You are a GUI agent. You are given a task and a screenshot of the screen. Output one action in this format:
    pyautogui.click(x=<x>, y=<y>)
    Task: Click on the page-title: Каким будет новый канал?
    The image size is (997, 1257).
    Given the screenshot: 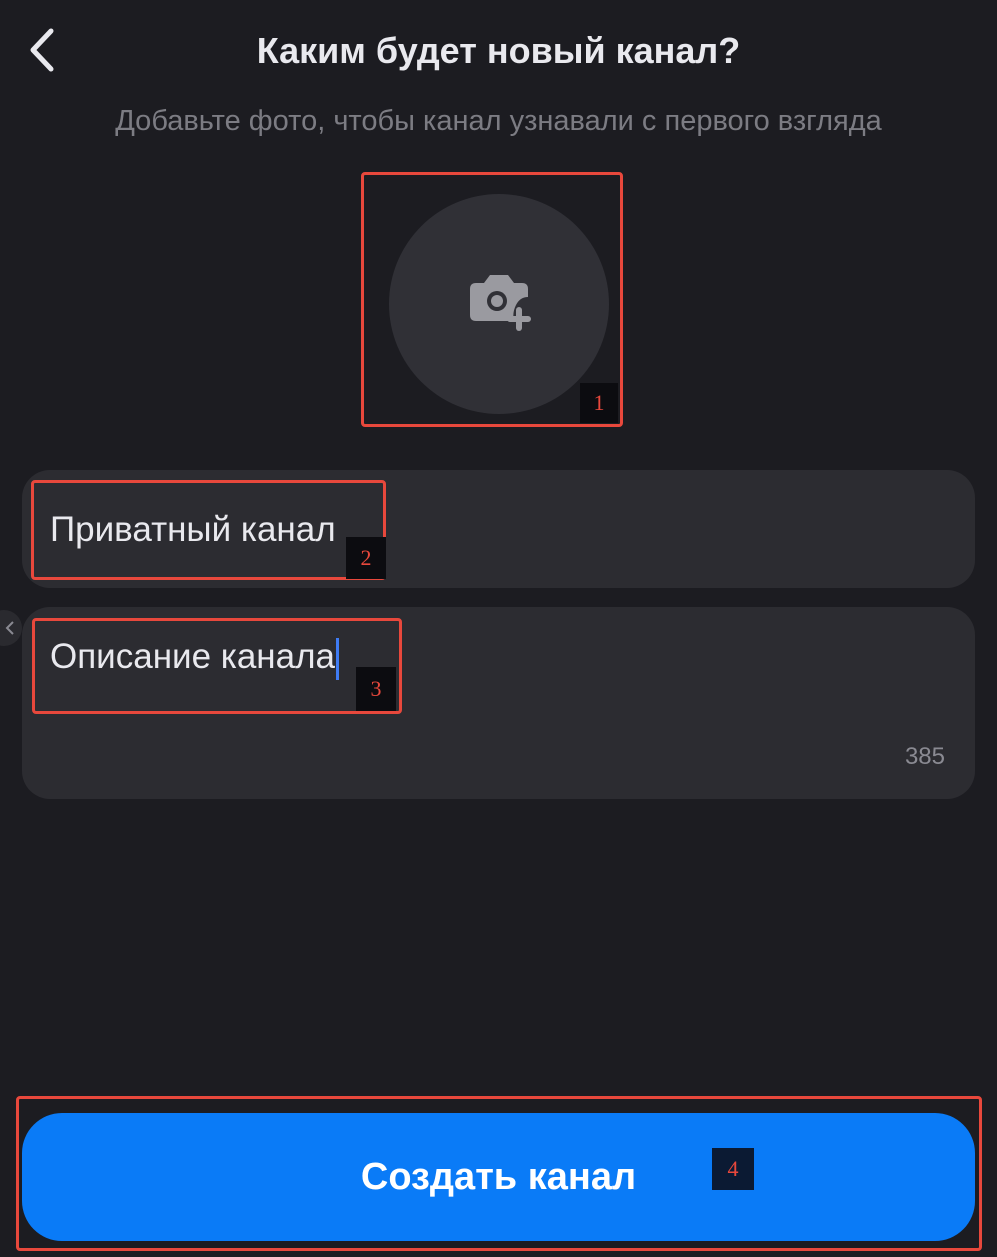 What is the action you would take?
    pyautogui.click(x=498, y=50)
    